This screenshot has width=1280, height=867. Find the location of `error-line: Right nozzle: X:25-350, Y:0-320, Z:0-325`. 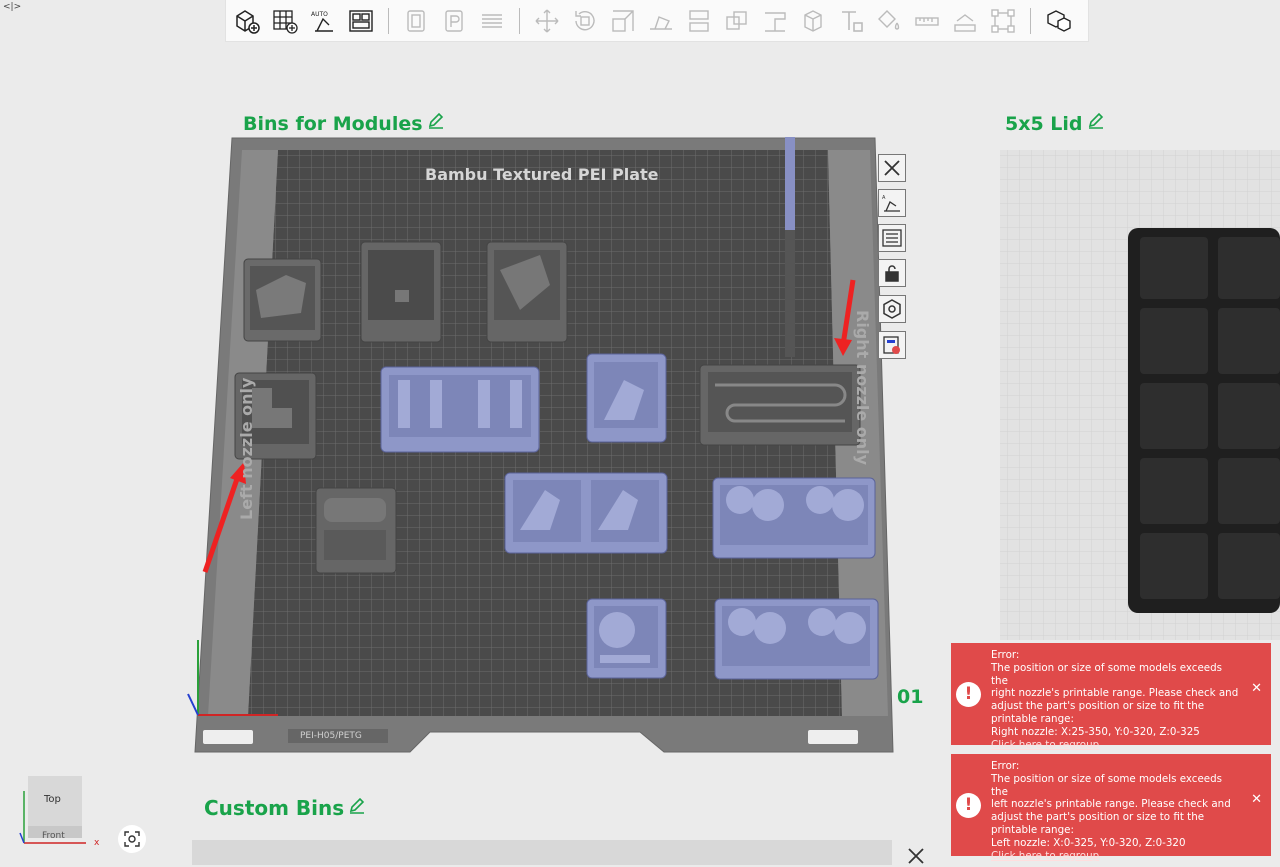

error-line: Right nozzle: X:25-350, Y:0-320, Z:0-325 is located at coordinates (1095, 731).